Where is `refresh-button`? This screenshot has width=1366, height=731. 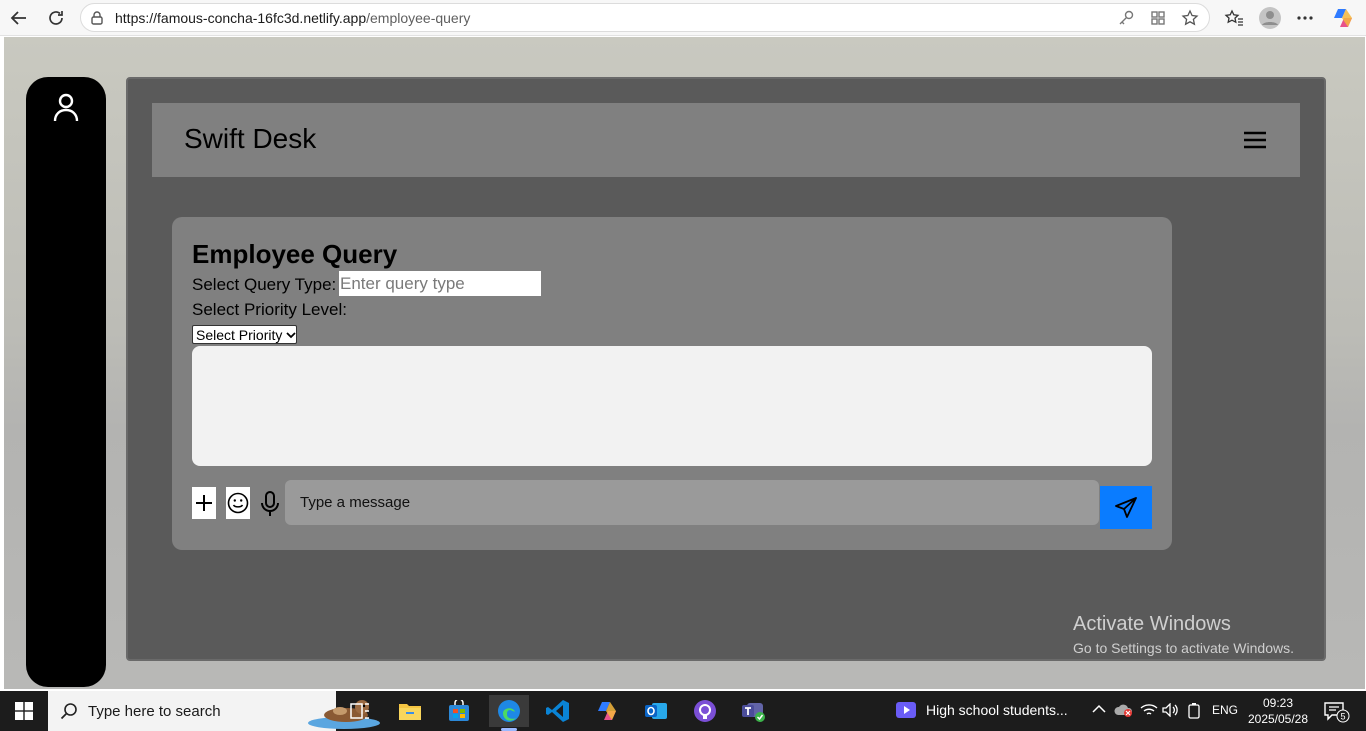 refresh-button is located at coordinates (56, 18).